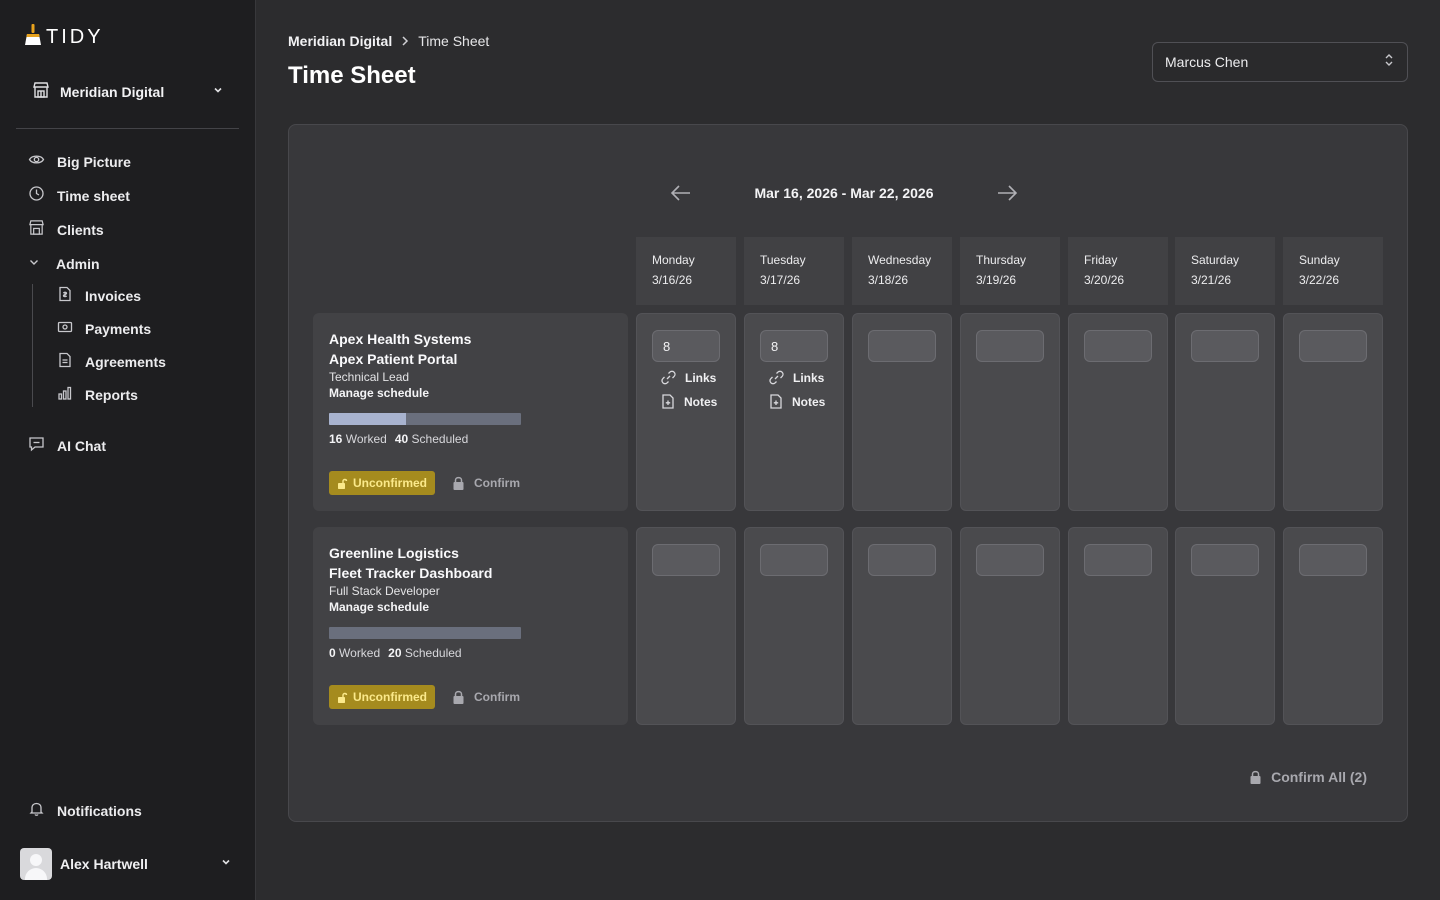  Describe the element at coordinates (133, 196) in the screenshot. I see `sidebar-item-time-sheet: Time sheet` at that location.